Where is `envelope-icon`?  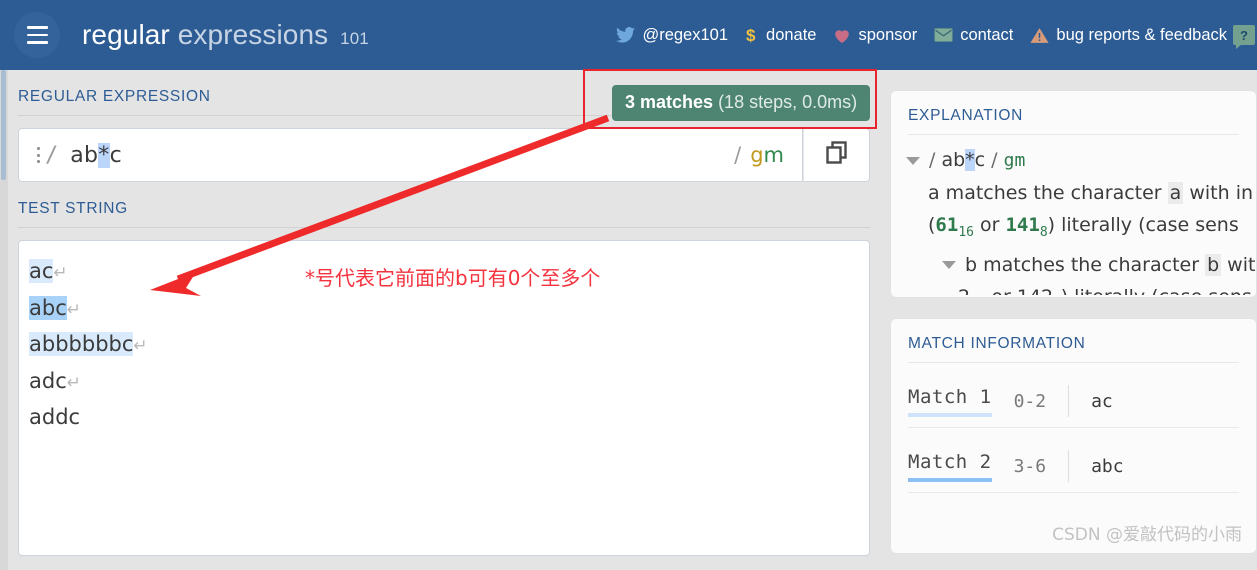
envelope-icon is located at coordinates (943, 35).